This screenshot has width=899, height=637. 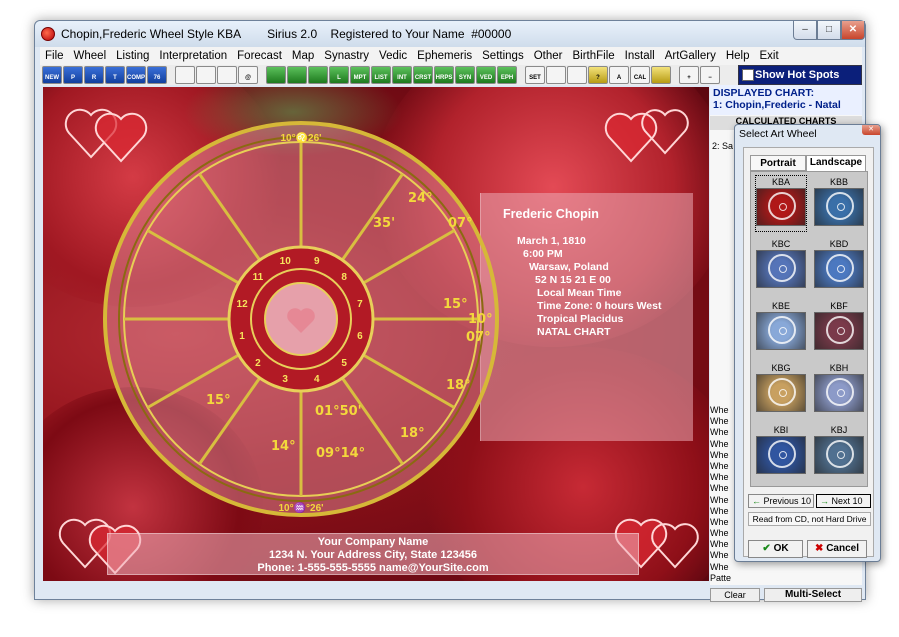 I want to click on menu-file: File, so click(x=54, y=56).